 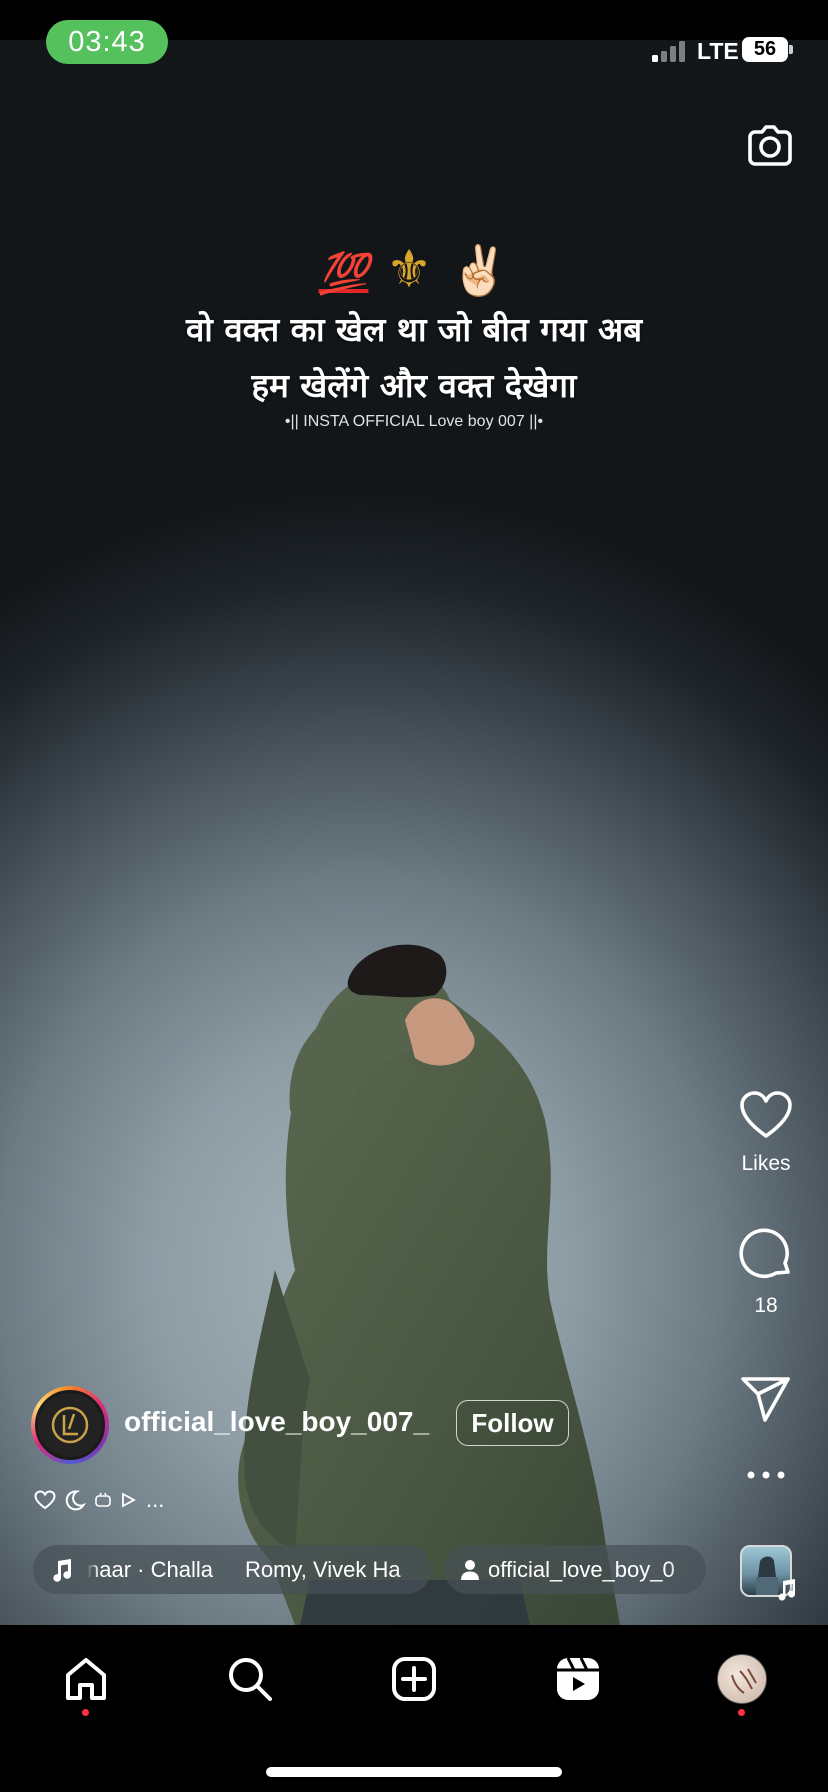 I want to click on nav-home, so click(x=86, y=1679).